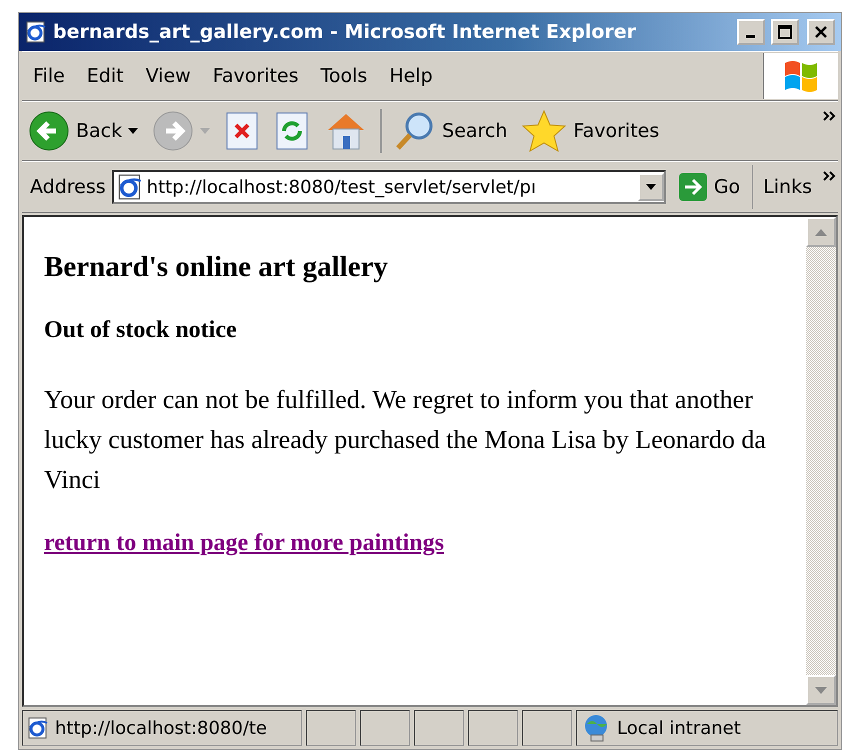 The height and width of the screenshot is (754, 850). Describe the element at coordinates (544, 131) in the screenshot. I see `star-icon` at that location.